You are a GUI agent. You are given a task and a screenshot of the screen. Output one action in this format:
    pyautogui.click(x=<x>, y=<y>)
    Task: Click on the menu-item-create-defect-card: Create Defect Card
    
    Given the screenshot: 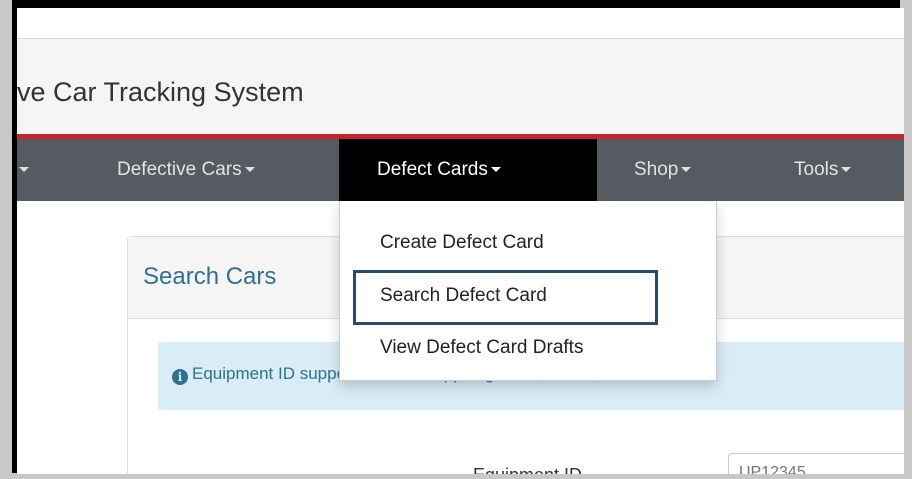 What is the action you would take?
    pyautogui.click(x=462, y=243)
    